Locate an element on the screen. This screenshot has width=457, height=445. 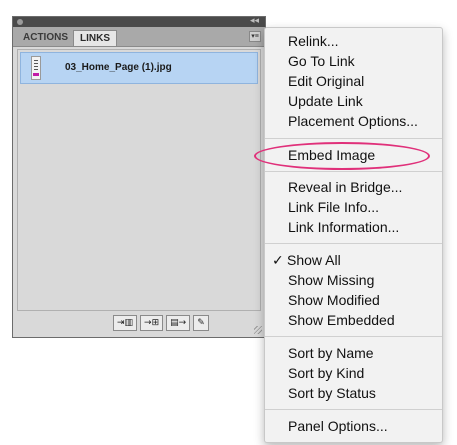
menu-item-edit-original: Edit Original is located at coordinates (326, 81).